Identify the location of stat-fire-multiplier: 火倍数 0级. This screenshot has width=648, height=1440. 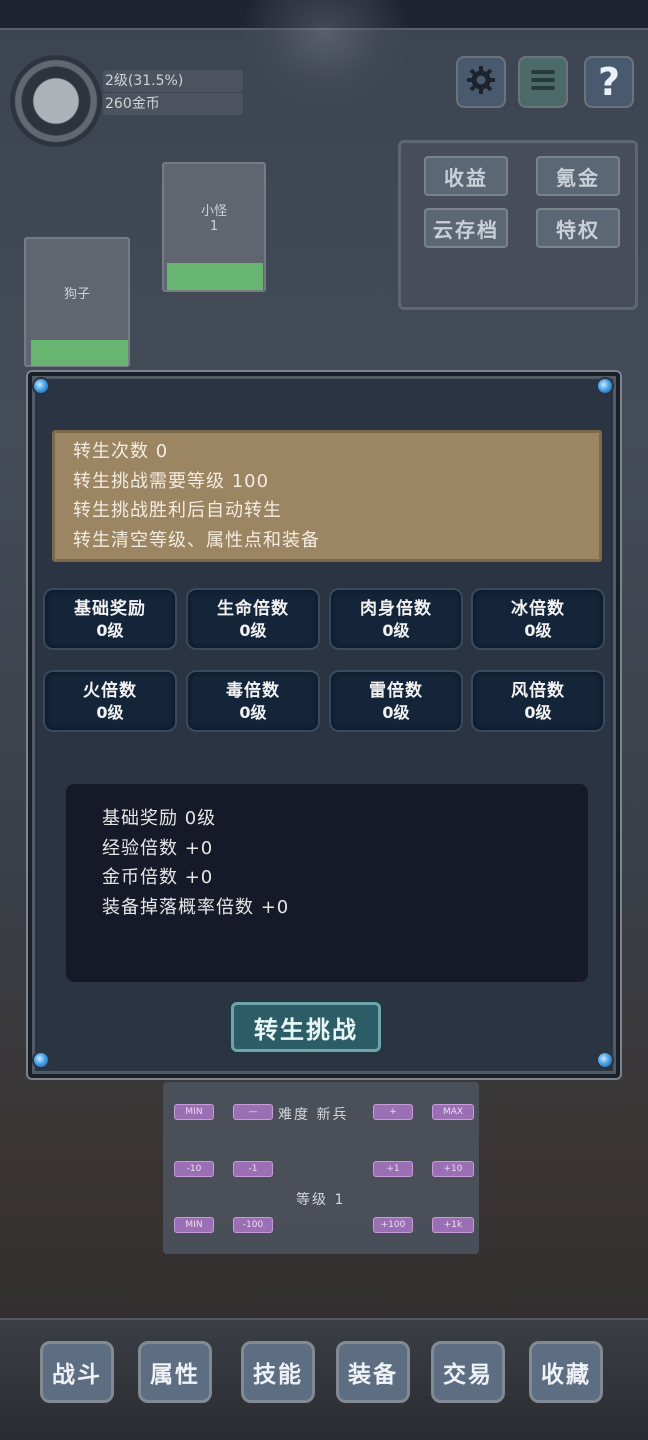
(110, 701).